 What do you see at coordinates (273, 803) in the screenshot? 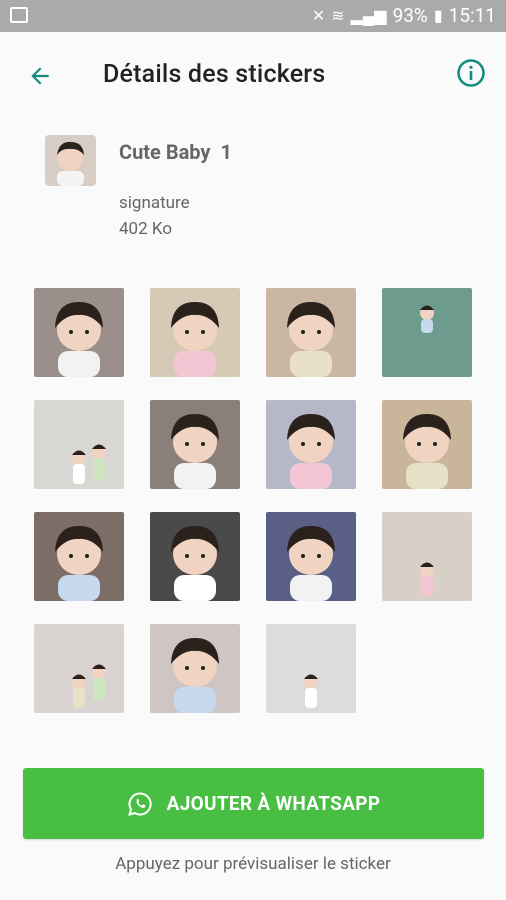
I see `add-button-label: AJOUTER À WHATSAPP` at bounding box center [273, 803].